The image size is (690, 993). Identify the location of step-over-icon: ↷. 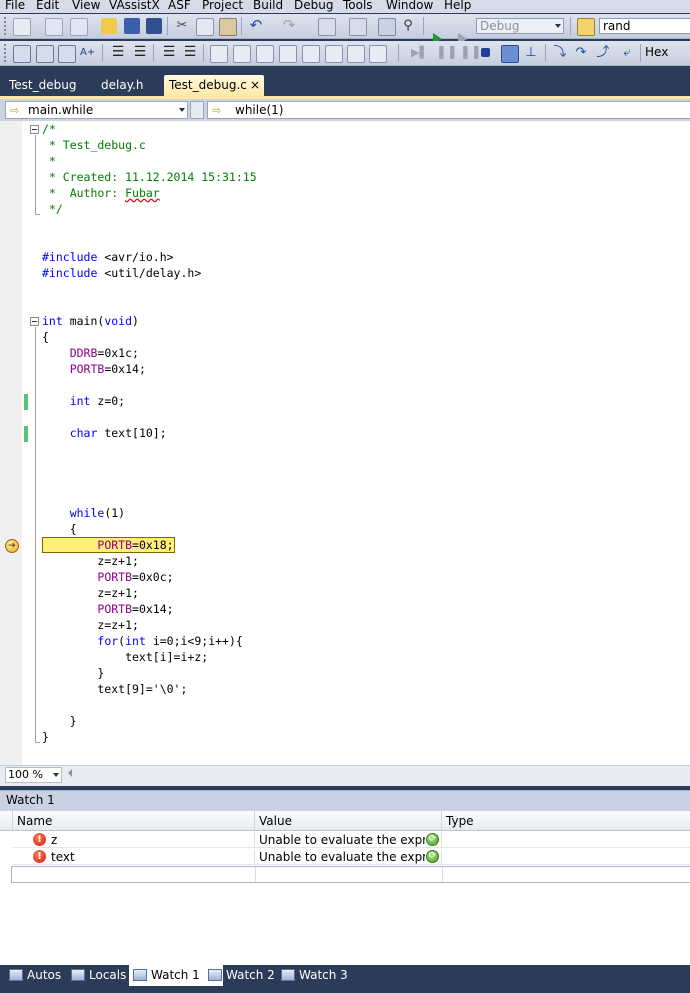
(581, 53).